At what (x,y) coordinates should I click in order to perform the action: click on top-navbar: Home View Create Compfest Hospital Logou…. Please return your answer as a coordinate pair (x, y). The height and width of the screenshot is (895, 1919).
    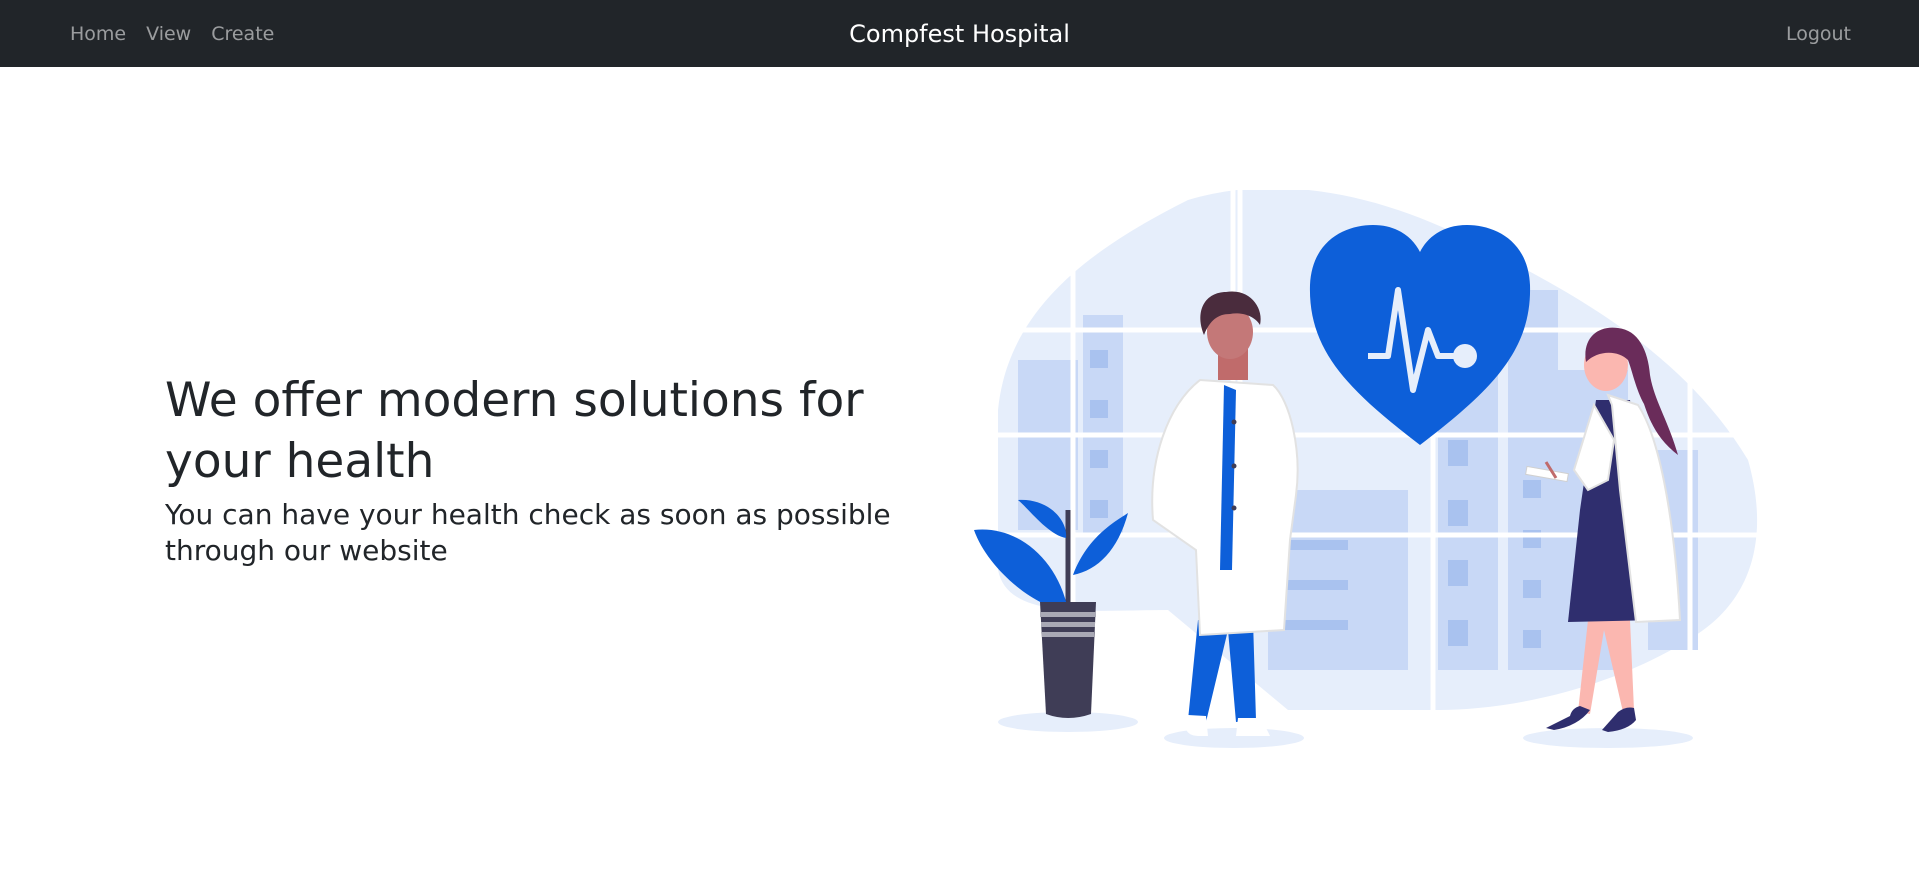
    Looking at the image, I should click on (959, 33).